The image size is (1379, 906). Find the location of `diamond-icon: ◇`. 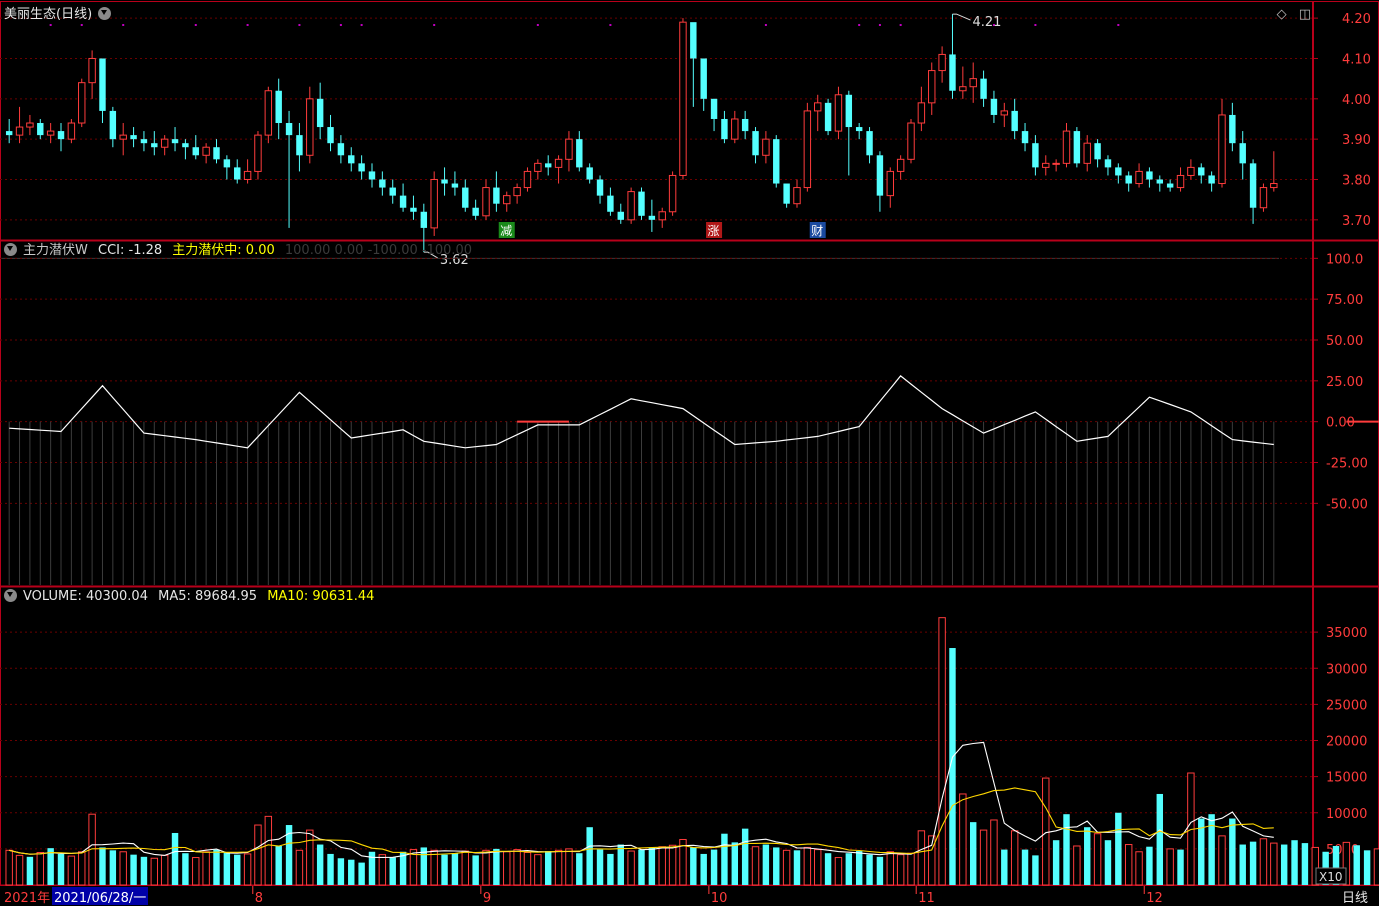

diamond-icon: ◇ is located at coordinates (1282, 14).